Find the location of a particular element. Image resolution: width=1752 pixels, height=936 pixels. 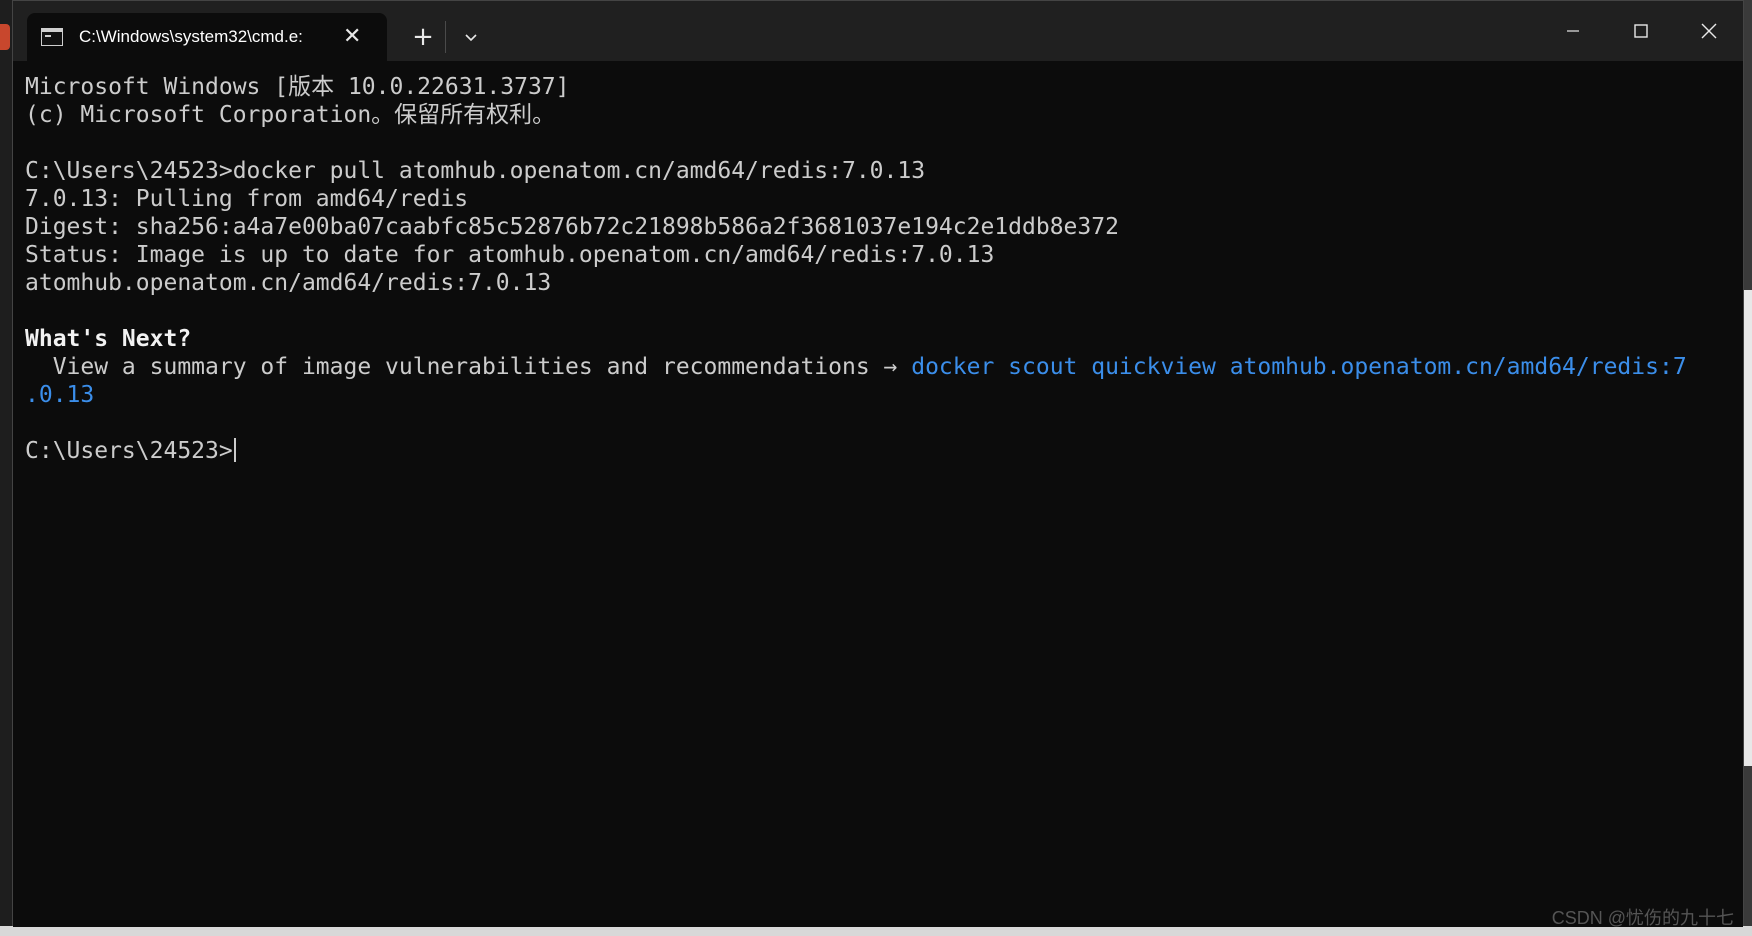

plus-icon: + is located at coordinates (423, 37).